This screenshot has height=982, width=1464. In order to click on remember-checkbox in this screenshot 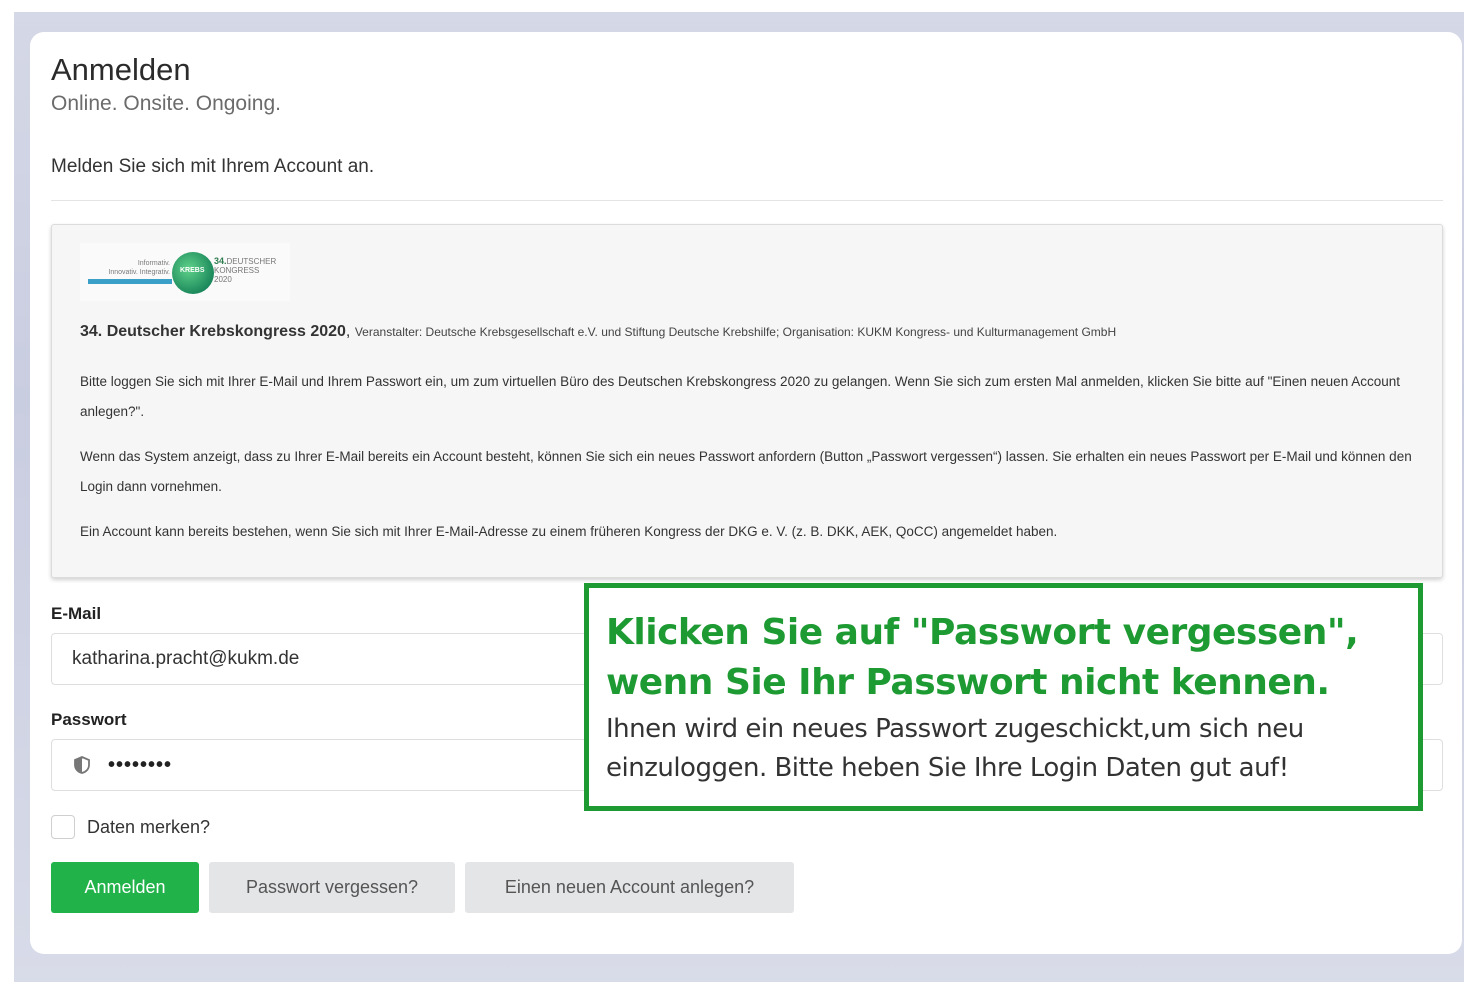, I will do `click(63, 827)`.